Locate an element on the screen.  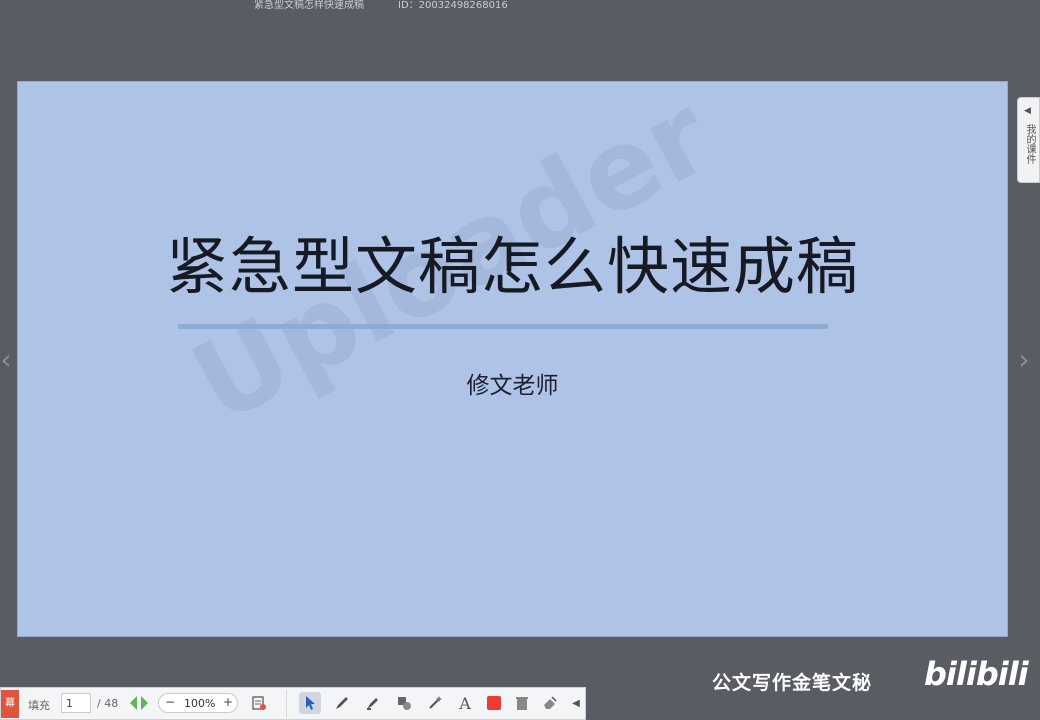
zoom-out-button: − is located at coordinates (170, 702).